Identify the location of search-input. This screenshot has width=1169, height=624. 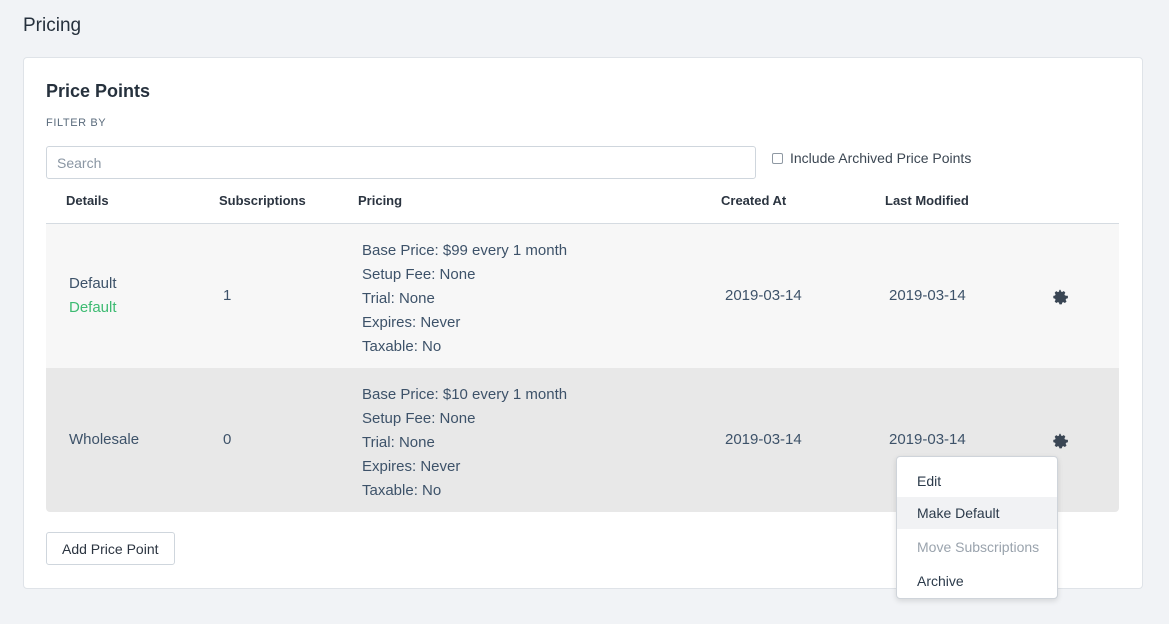
(401, 162).